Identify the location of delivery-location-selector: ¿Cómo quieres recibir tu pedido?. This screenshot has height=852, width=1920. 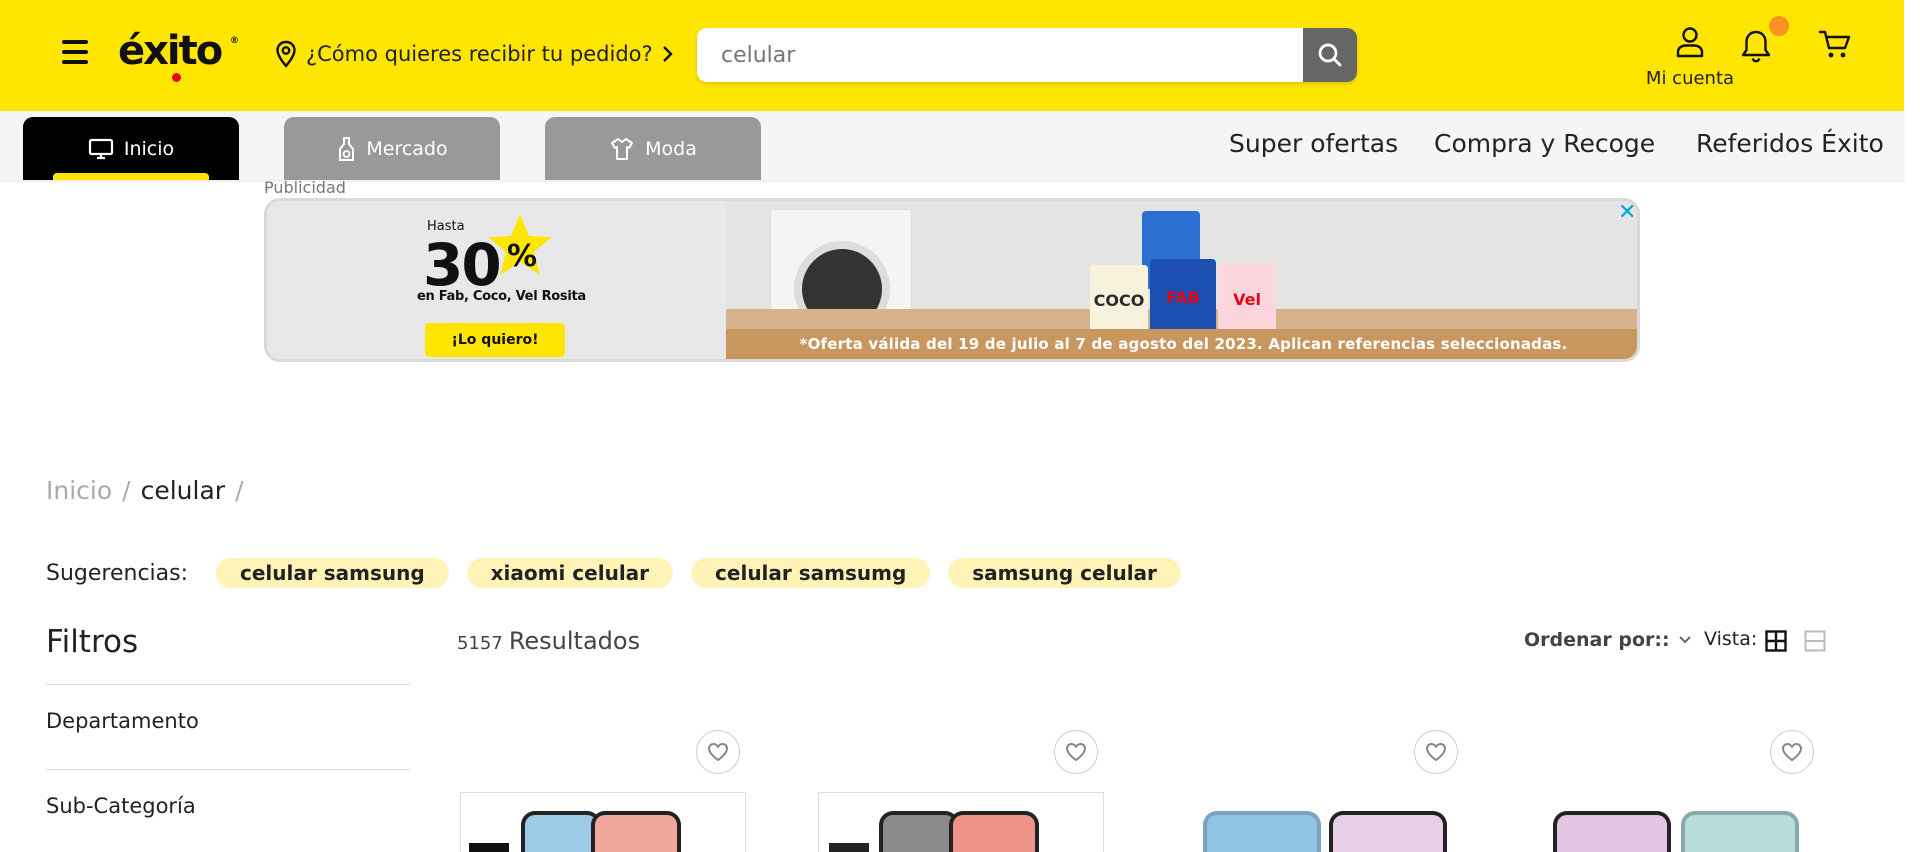
(474, 54).